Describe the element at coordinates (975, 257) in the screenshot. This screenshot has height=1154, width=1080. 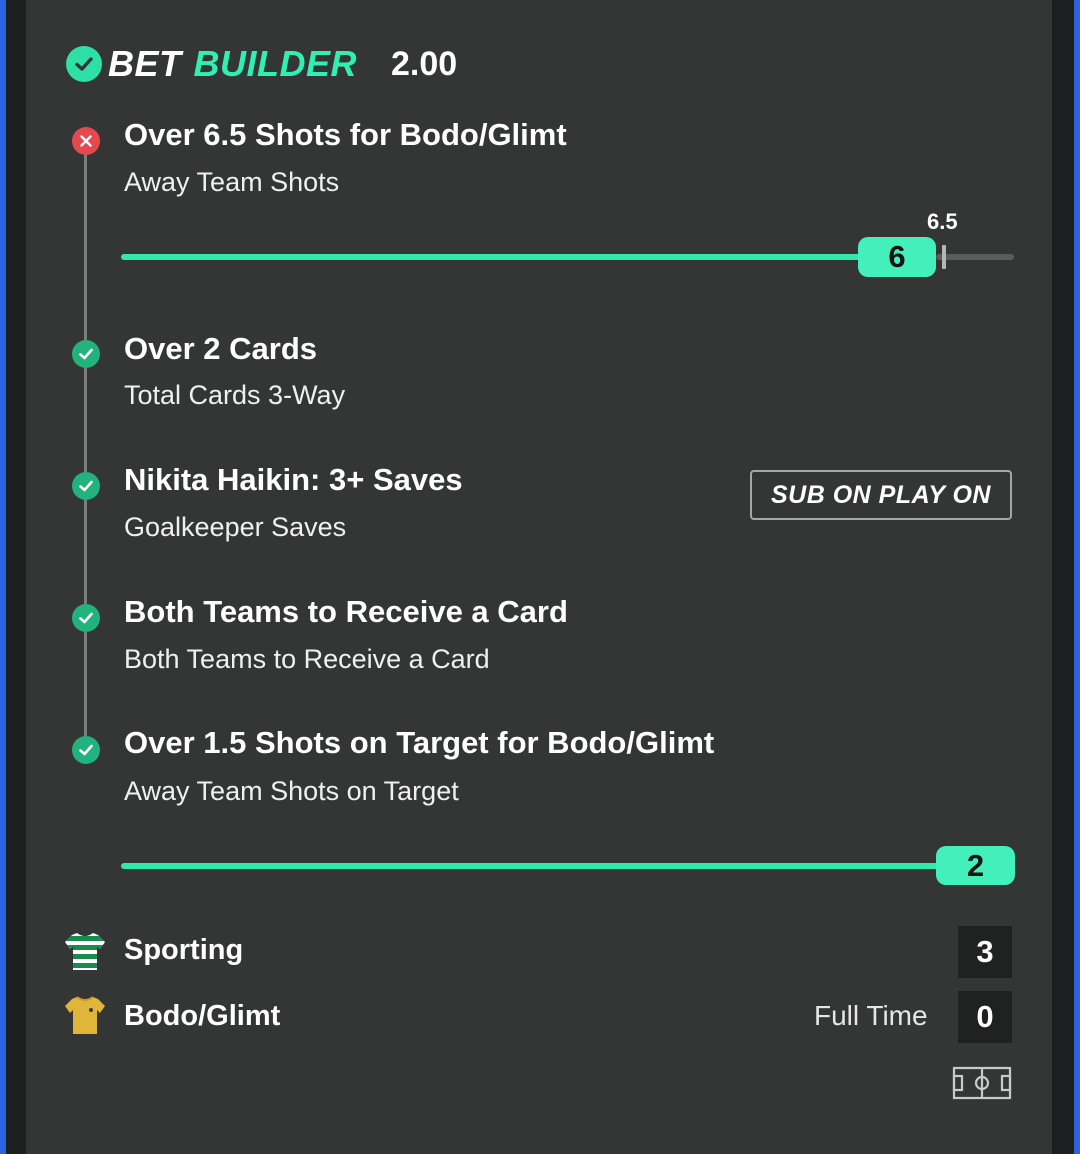
I see `progress-remaining` at that location.